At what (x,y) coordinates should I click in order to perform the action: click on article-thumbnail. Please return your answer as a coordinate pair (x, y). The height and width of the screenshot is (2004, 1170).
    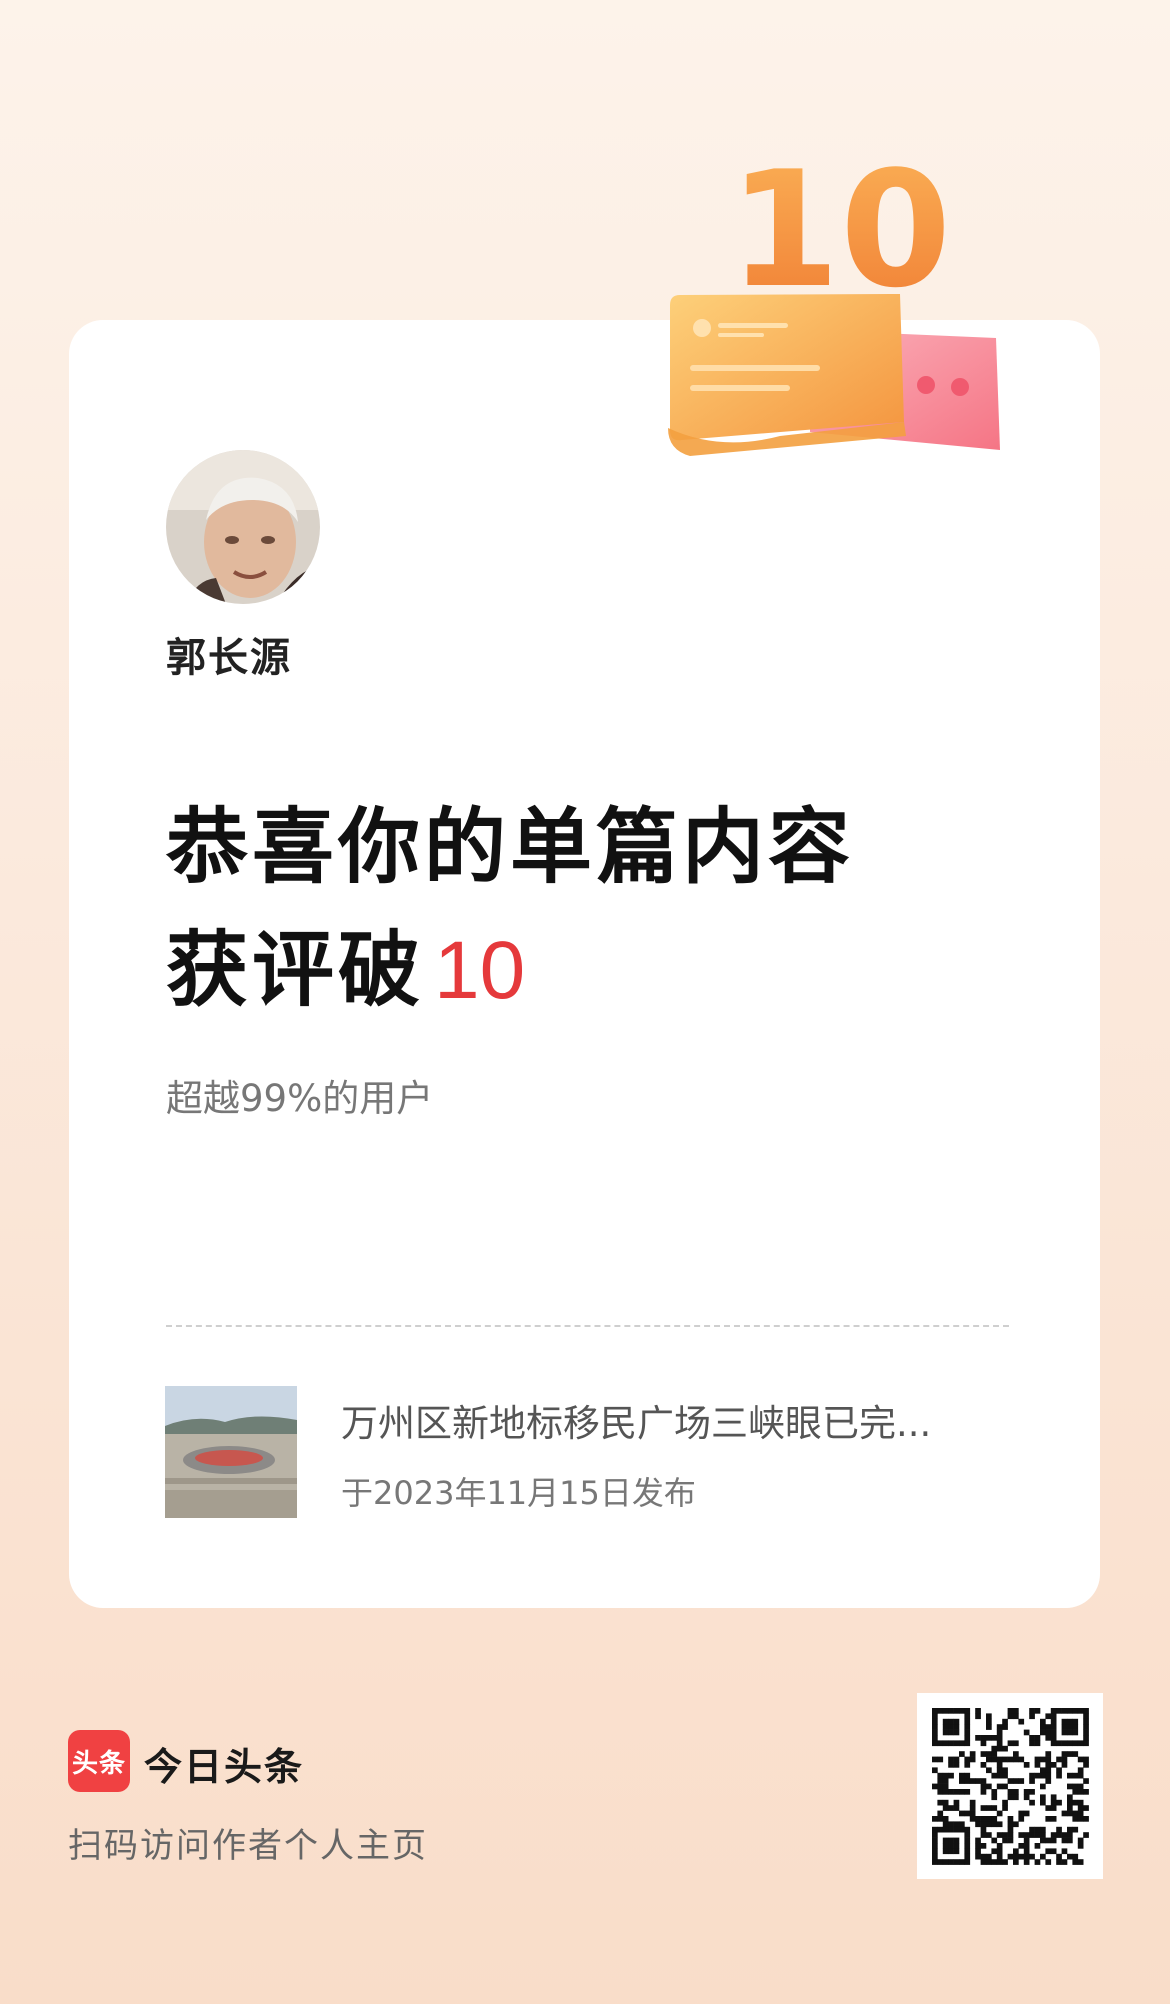
    Looking at the image, I should click on (231, 1452).